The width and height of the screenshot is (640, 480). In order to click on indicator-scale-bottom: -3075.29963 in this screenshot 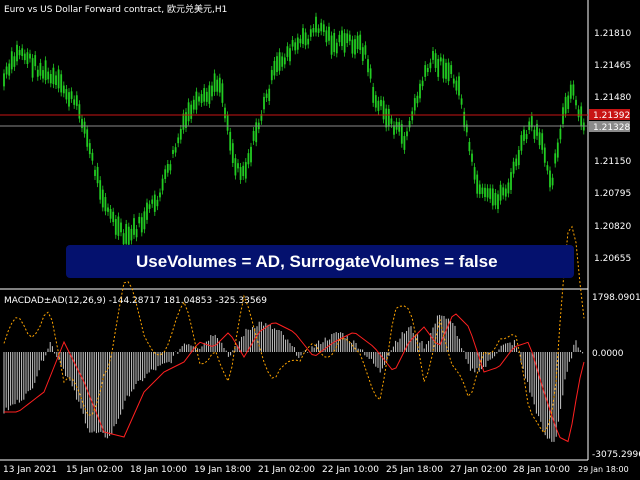, I will do `click(616, 455)`.